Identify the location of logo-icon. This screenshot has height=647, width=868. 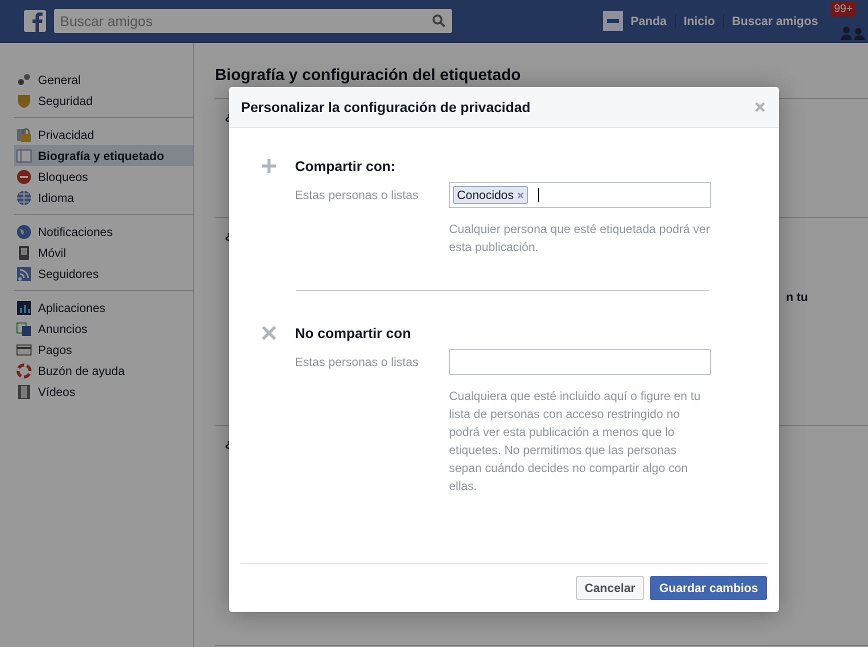
(35, 21).